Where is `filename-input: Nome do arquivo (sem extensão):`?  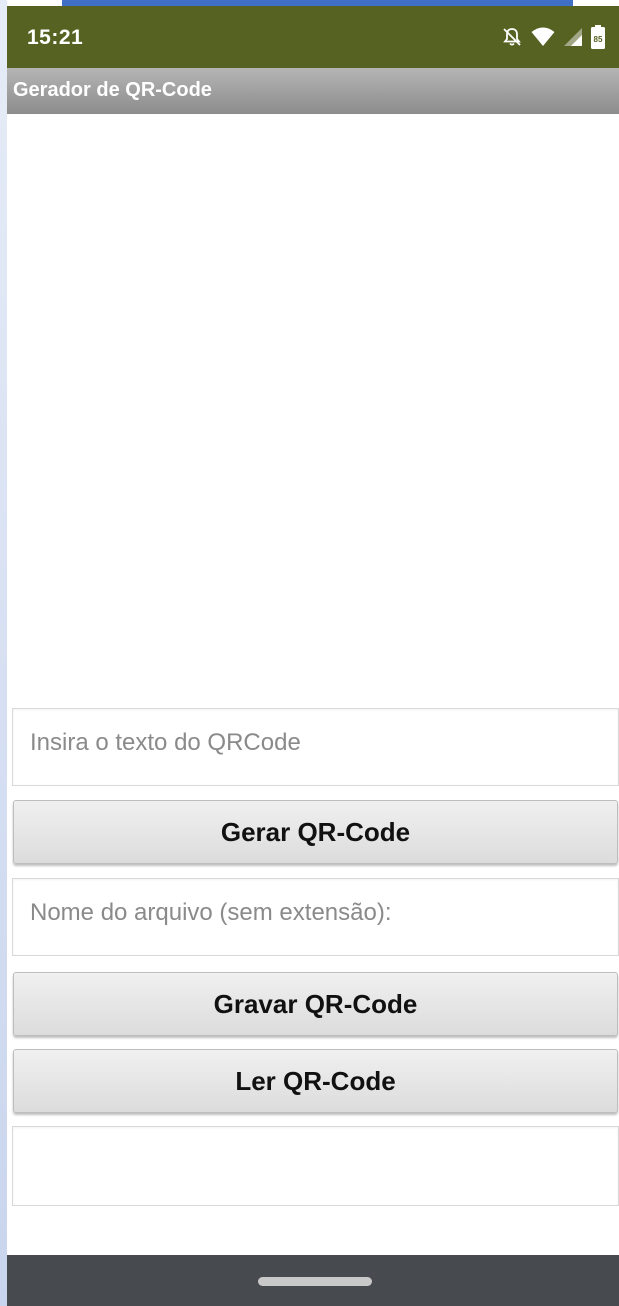 filename-input: Nome do arquivo (sem extensão): is located at coordinates (315, 917).